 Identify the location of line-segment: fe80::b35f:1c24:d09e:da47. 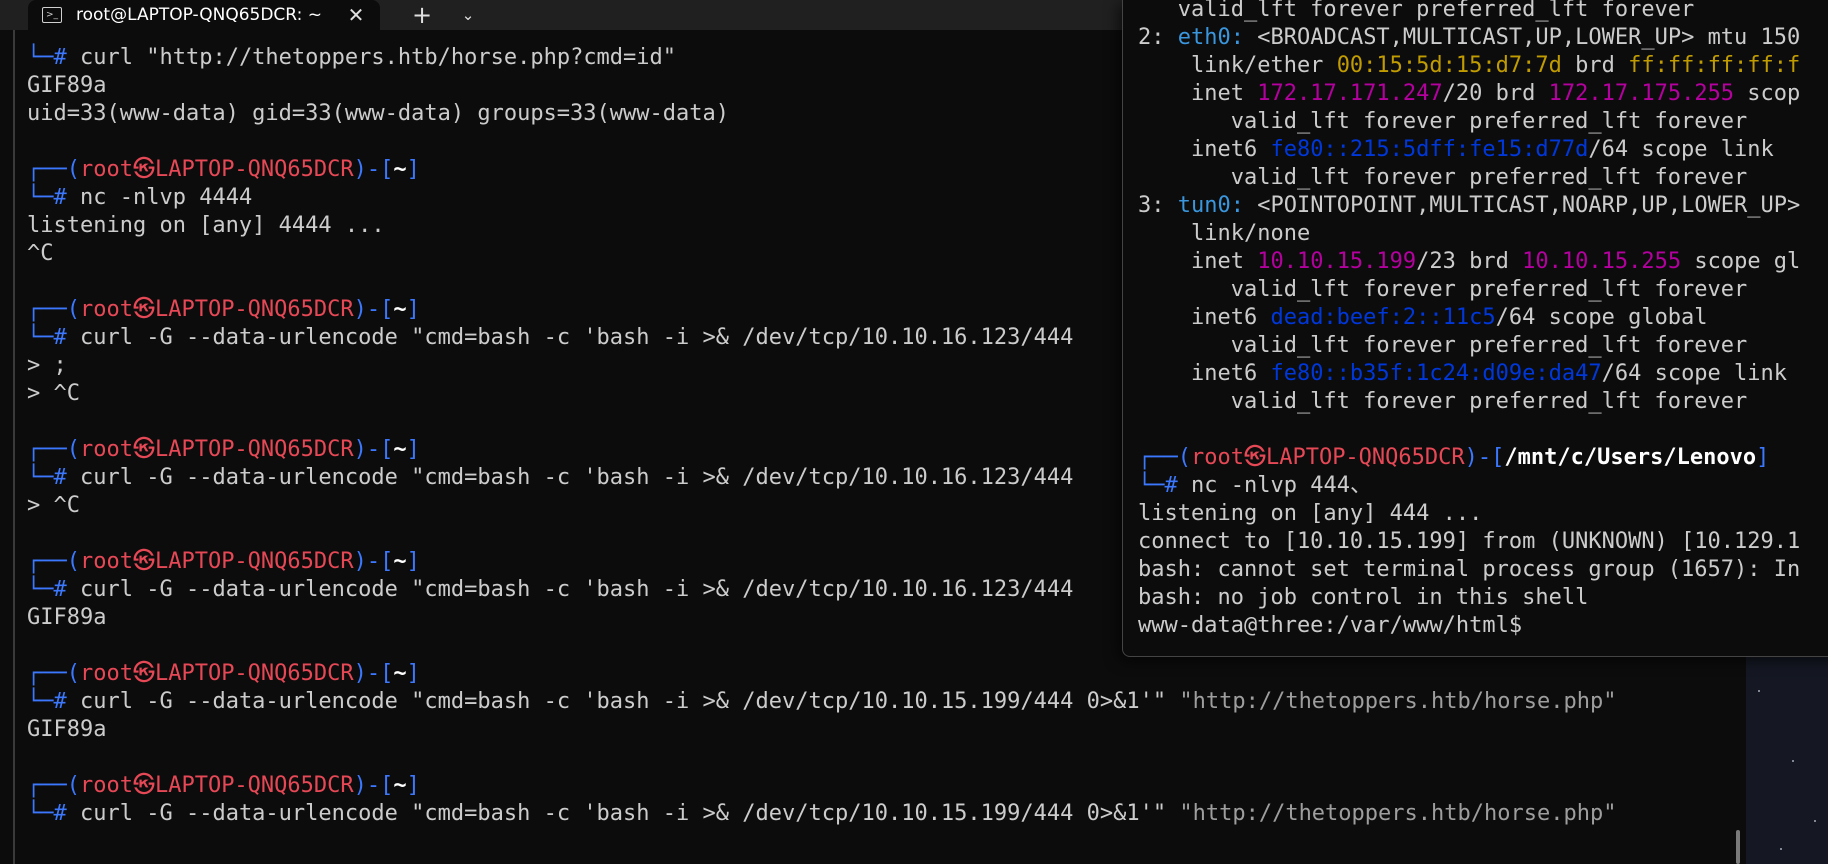
(1436, 373).